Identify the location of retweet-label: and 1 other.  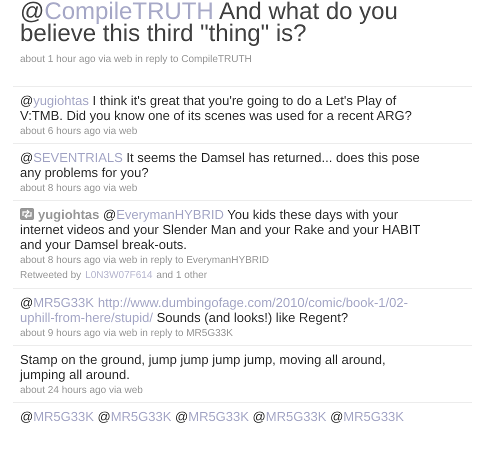
(182, 276).